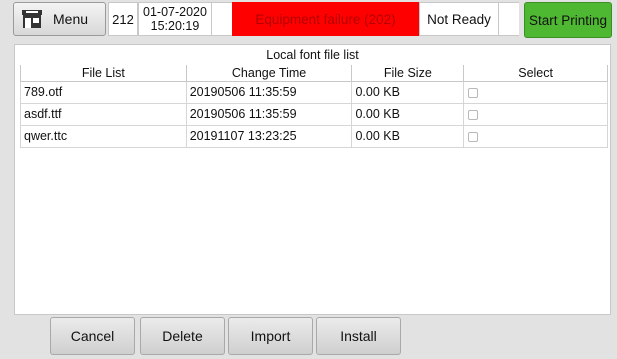 Image resolution: width=617 pixels, height=359 pixels. I want to click on cancel-button: Cancel, so click(92, 336).